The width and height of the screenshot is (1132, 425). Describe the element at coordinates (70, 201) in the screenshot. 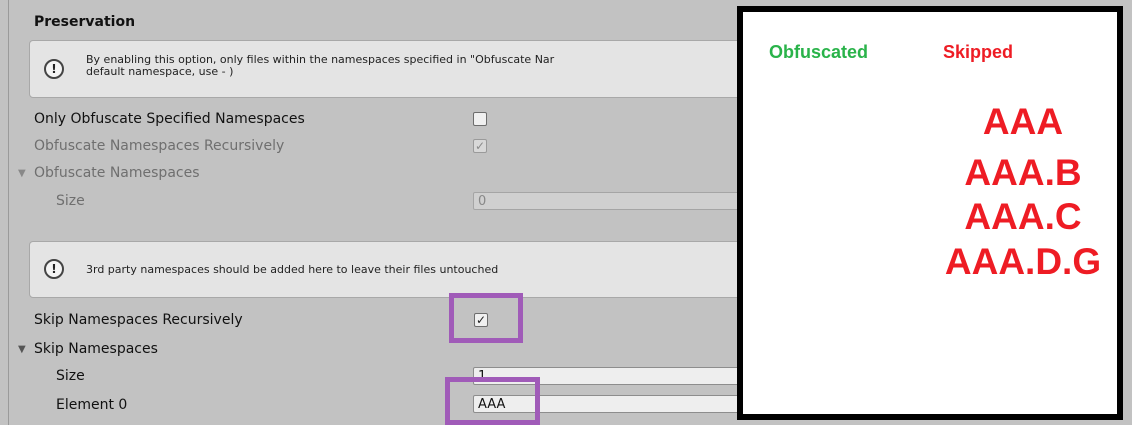

I see `obfuscate-size-label: Size` at that location.